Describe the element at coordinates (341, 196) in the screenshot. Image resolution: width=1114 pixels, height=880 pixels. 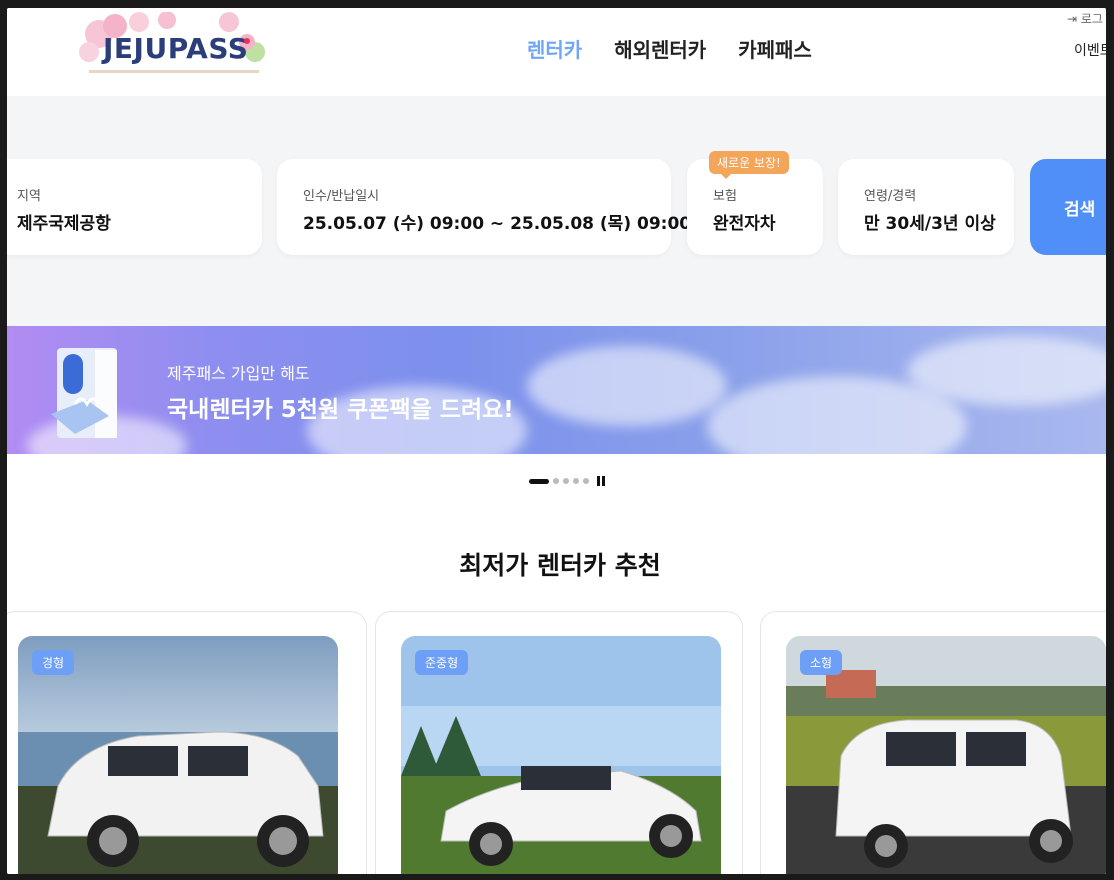
I see `datetime-label: 인수/반납일시` at that location.